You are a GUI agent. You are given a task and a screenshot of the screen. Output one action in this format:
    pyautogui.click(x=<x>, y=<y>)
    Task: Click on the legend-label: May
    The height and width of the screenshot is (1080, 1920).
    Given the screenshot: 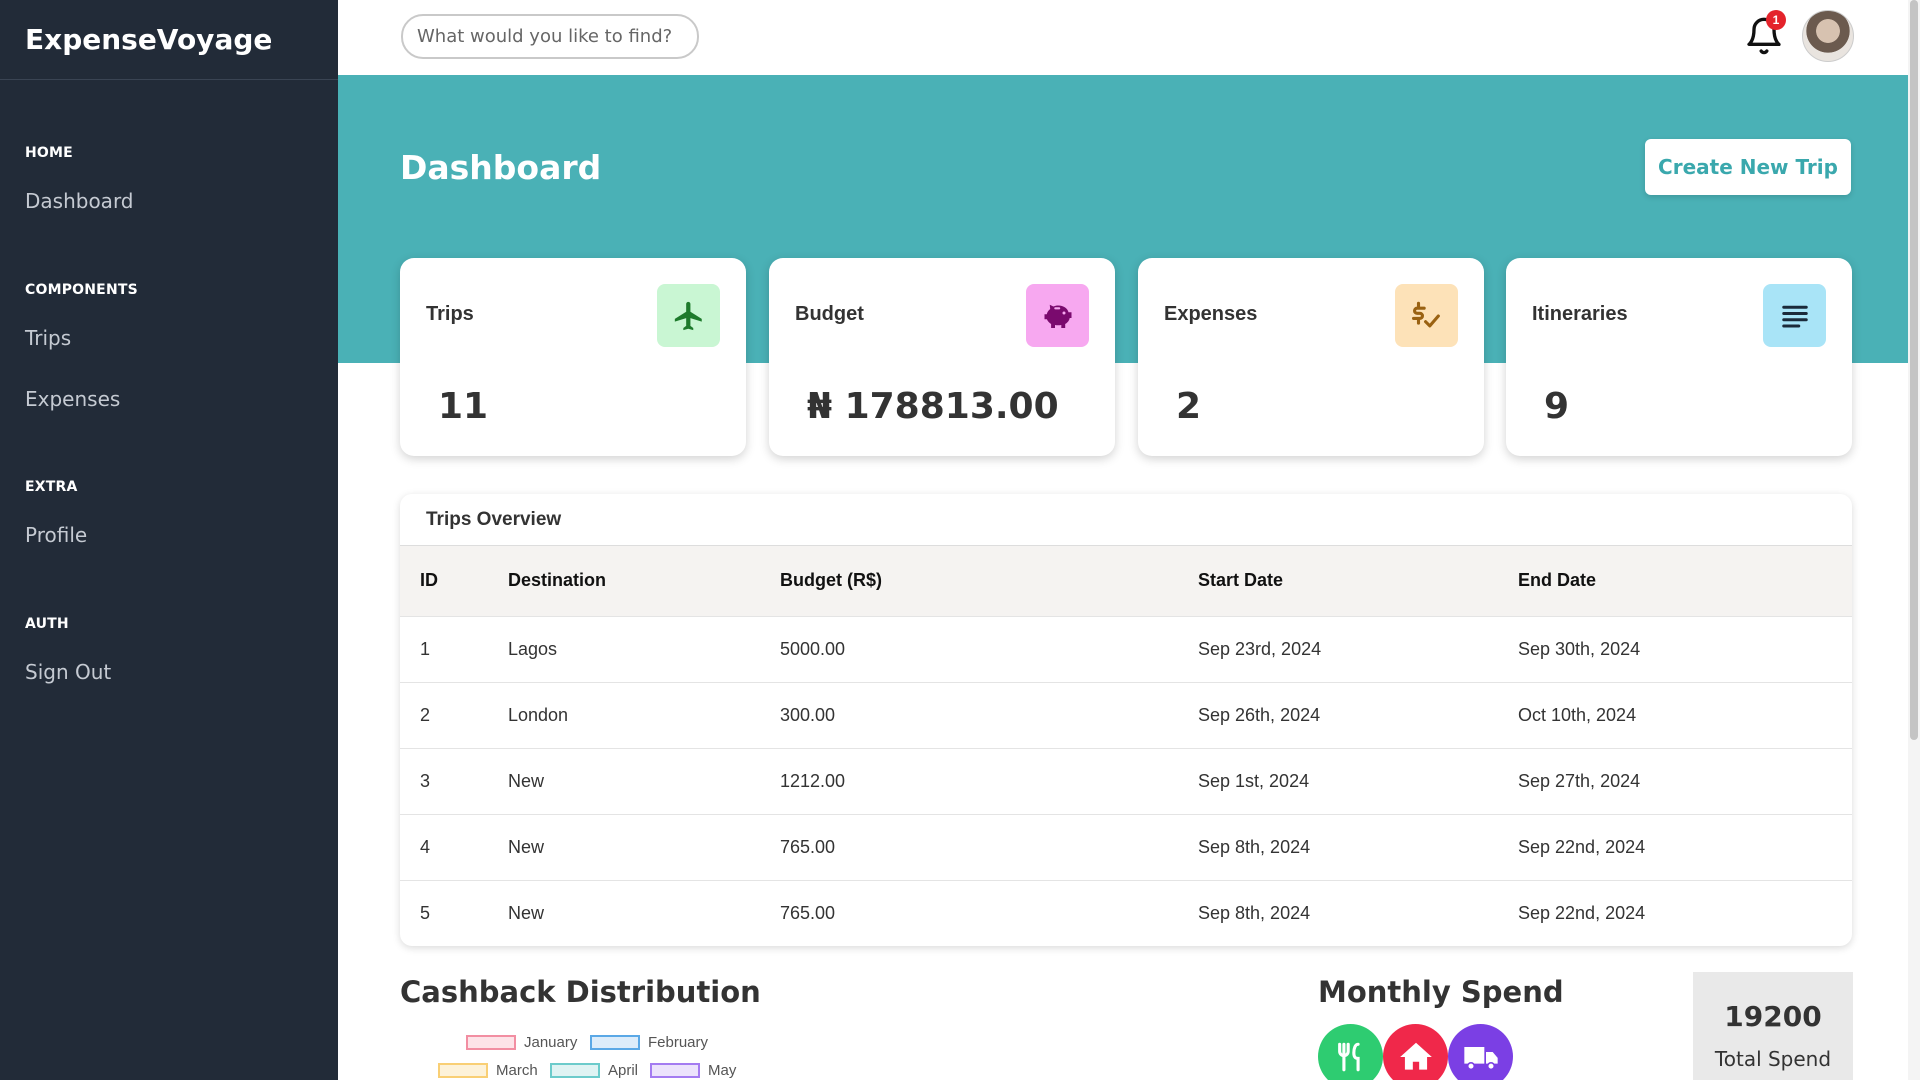 What is the action you would take?
    pyautogui.click(x=722, y=1070)
    